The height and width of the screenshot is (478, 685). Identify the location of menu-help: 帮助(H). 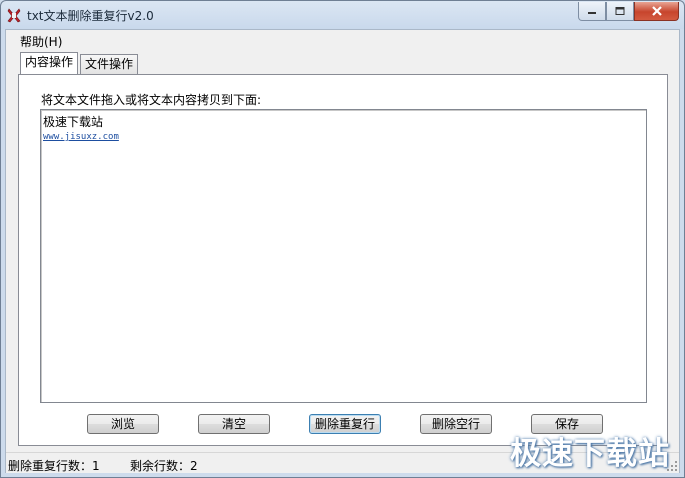
(41, 41).